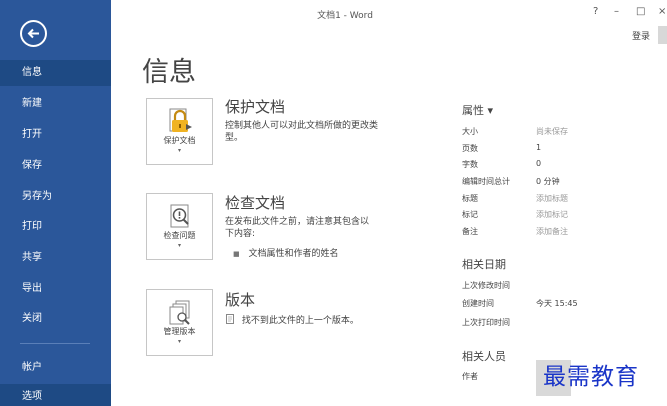 Image resolution: width=667 pixels, height=406 pixels. What do you see at coordinates (234, 138) in the screenshot?
I see `protect-document-desc-2: 型。` at bounding box center [234, 138].